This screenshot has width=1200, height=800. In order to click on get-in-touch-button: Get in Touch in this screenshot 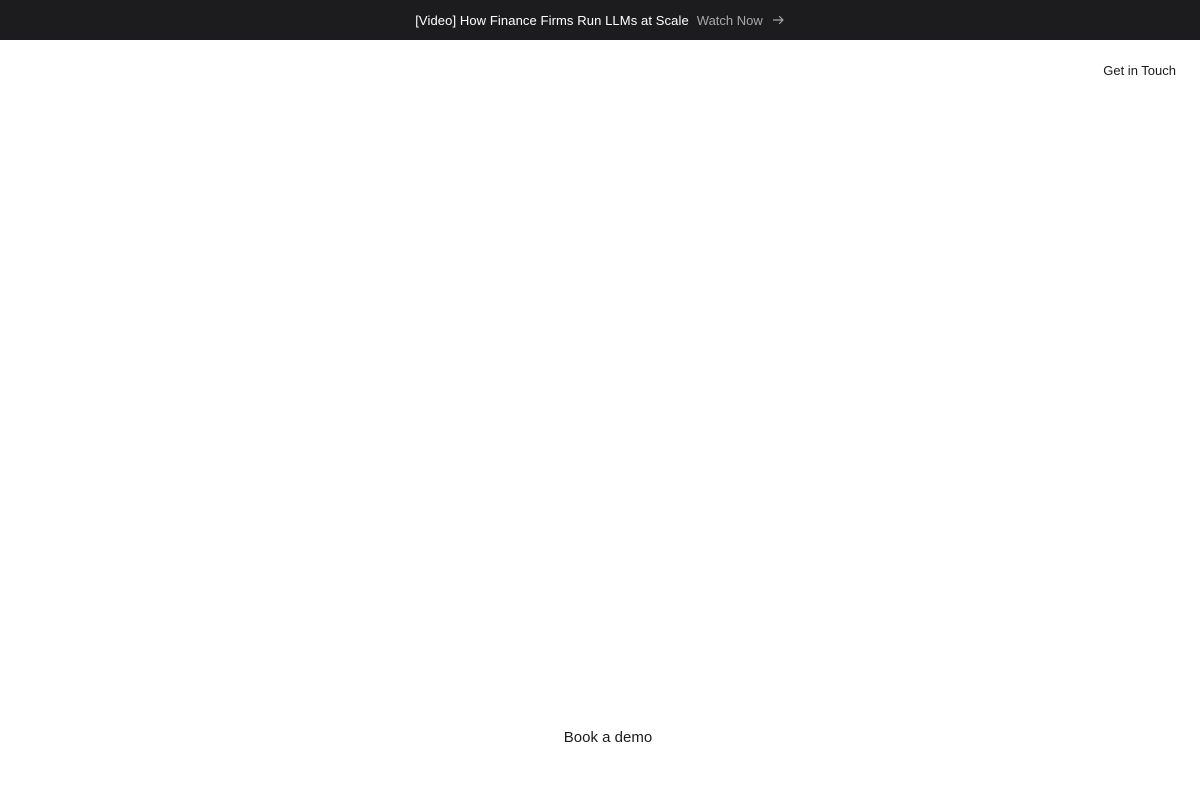, I will do `click(1139, 70)`.